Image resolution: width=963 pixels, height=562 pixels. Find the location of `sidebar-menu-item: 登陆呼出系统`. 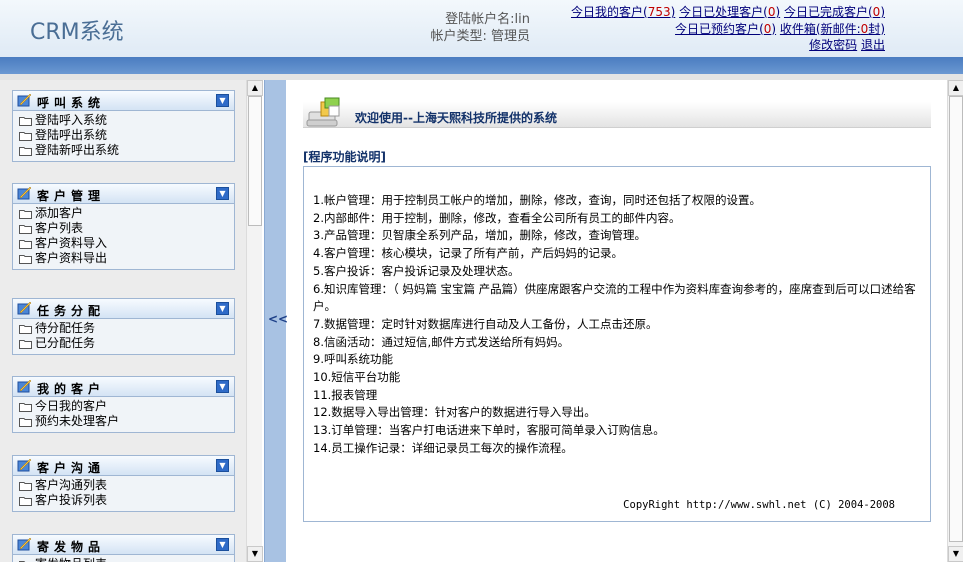

sidebar-menu-item: 登陆呼出系统 is located at coordinates (126, 135).